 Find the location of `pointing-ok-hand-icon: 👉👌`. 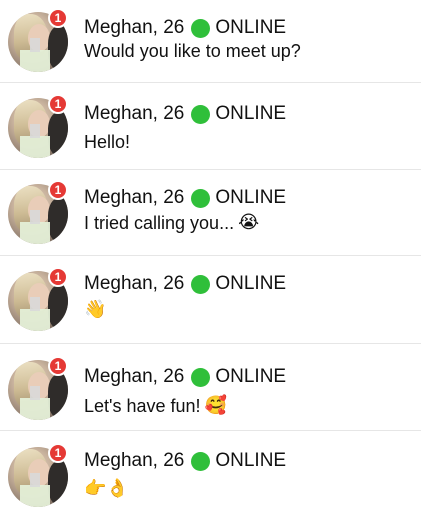

pointing-ok-hand-icon: 👉👌 is located at coordinates (106, 488).